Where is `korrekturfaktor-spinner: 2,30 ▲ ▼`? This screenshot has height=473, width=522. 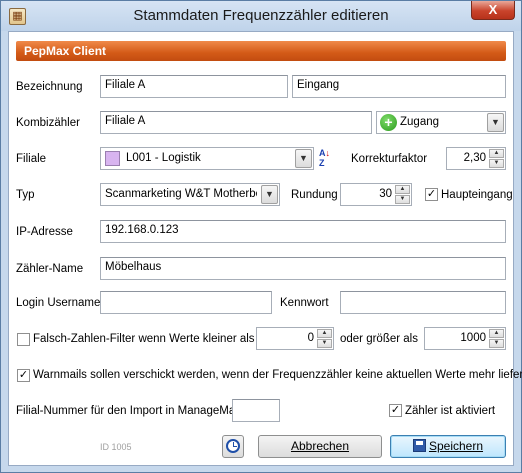
korrekturfaktor-spinner: 2,30 ▲ ▼ is located at coordinates (476, 158).